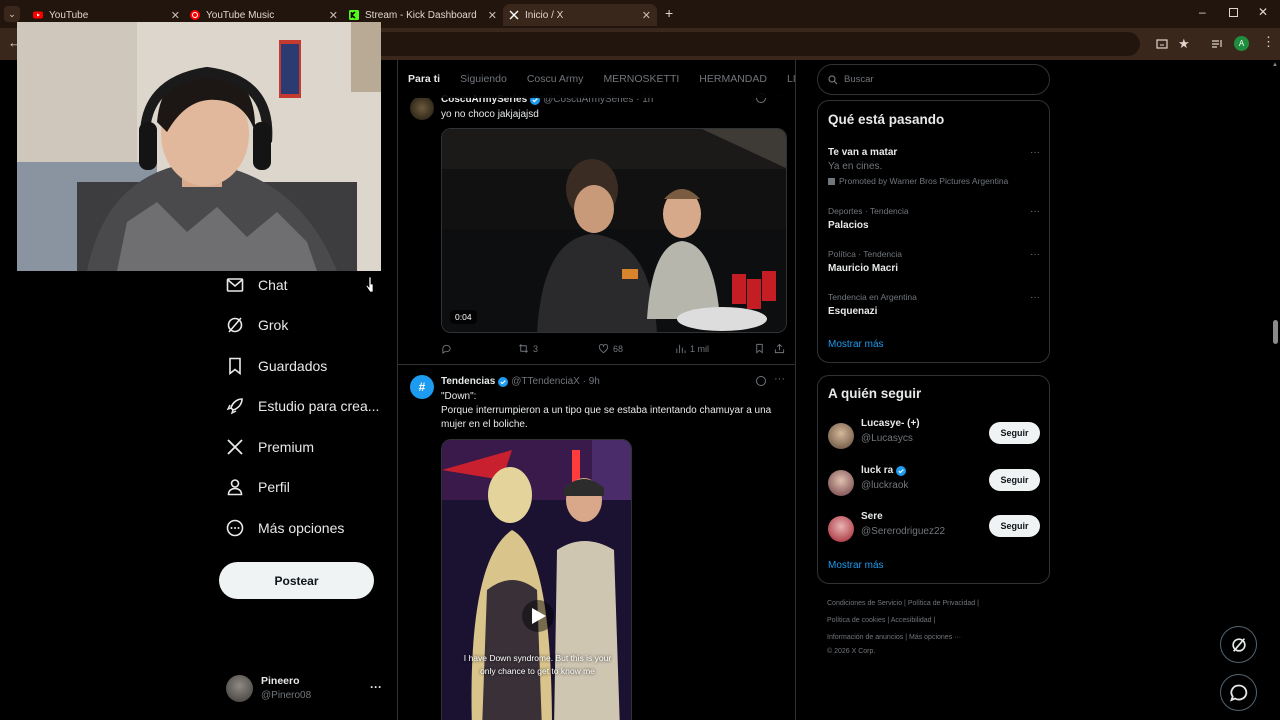 The width and height of the screenshot is (1280, 720). I want to click on trends-show-more: Mostrar más, so click(856, 344).